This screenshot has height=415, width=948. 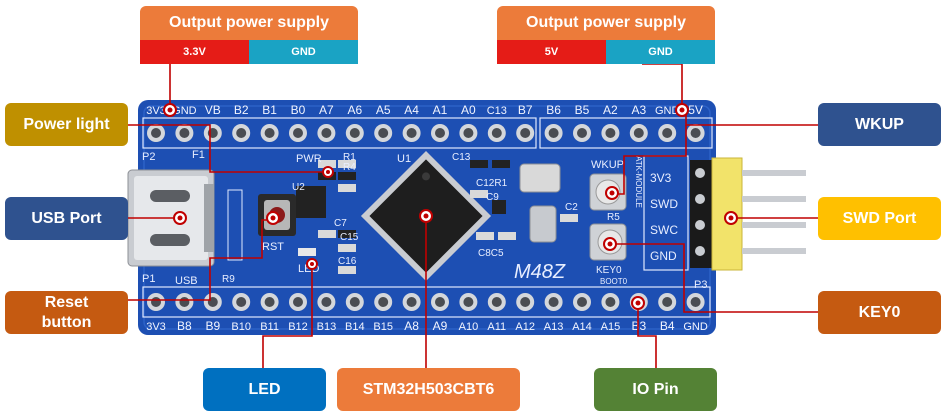 What do you see at coordinates (700, 285) in the screenshot?
I see `silk-p3: P3` at bounding box center [700, 285].